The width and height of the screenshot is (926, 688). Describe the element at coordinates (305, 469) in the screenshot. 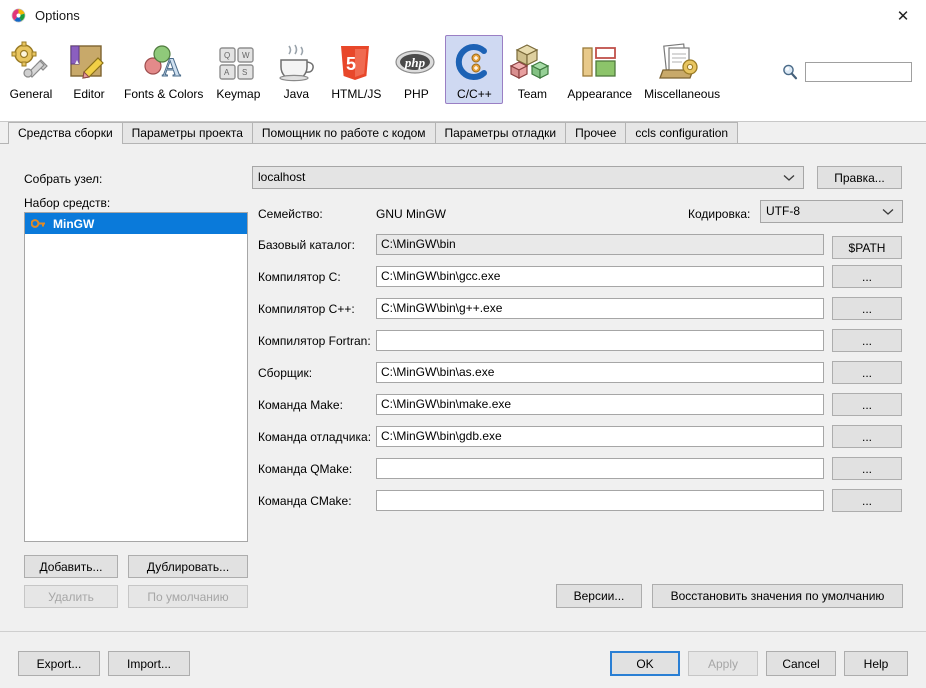

I see `qmake-command-label: Команда QMake:` at that location.